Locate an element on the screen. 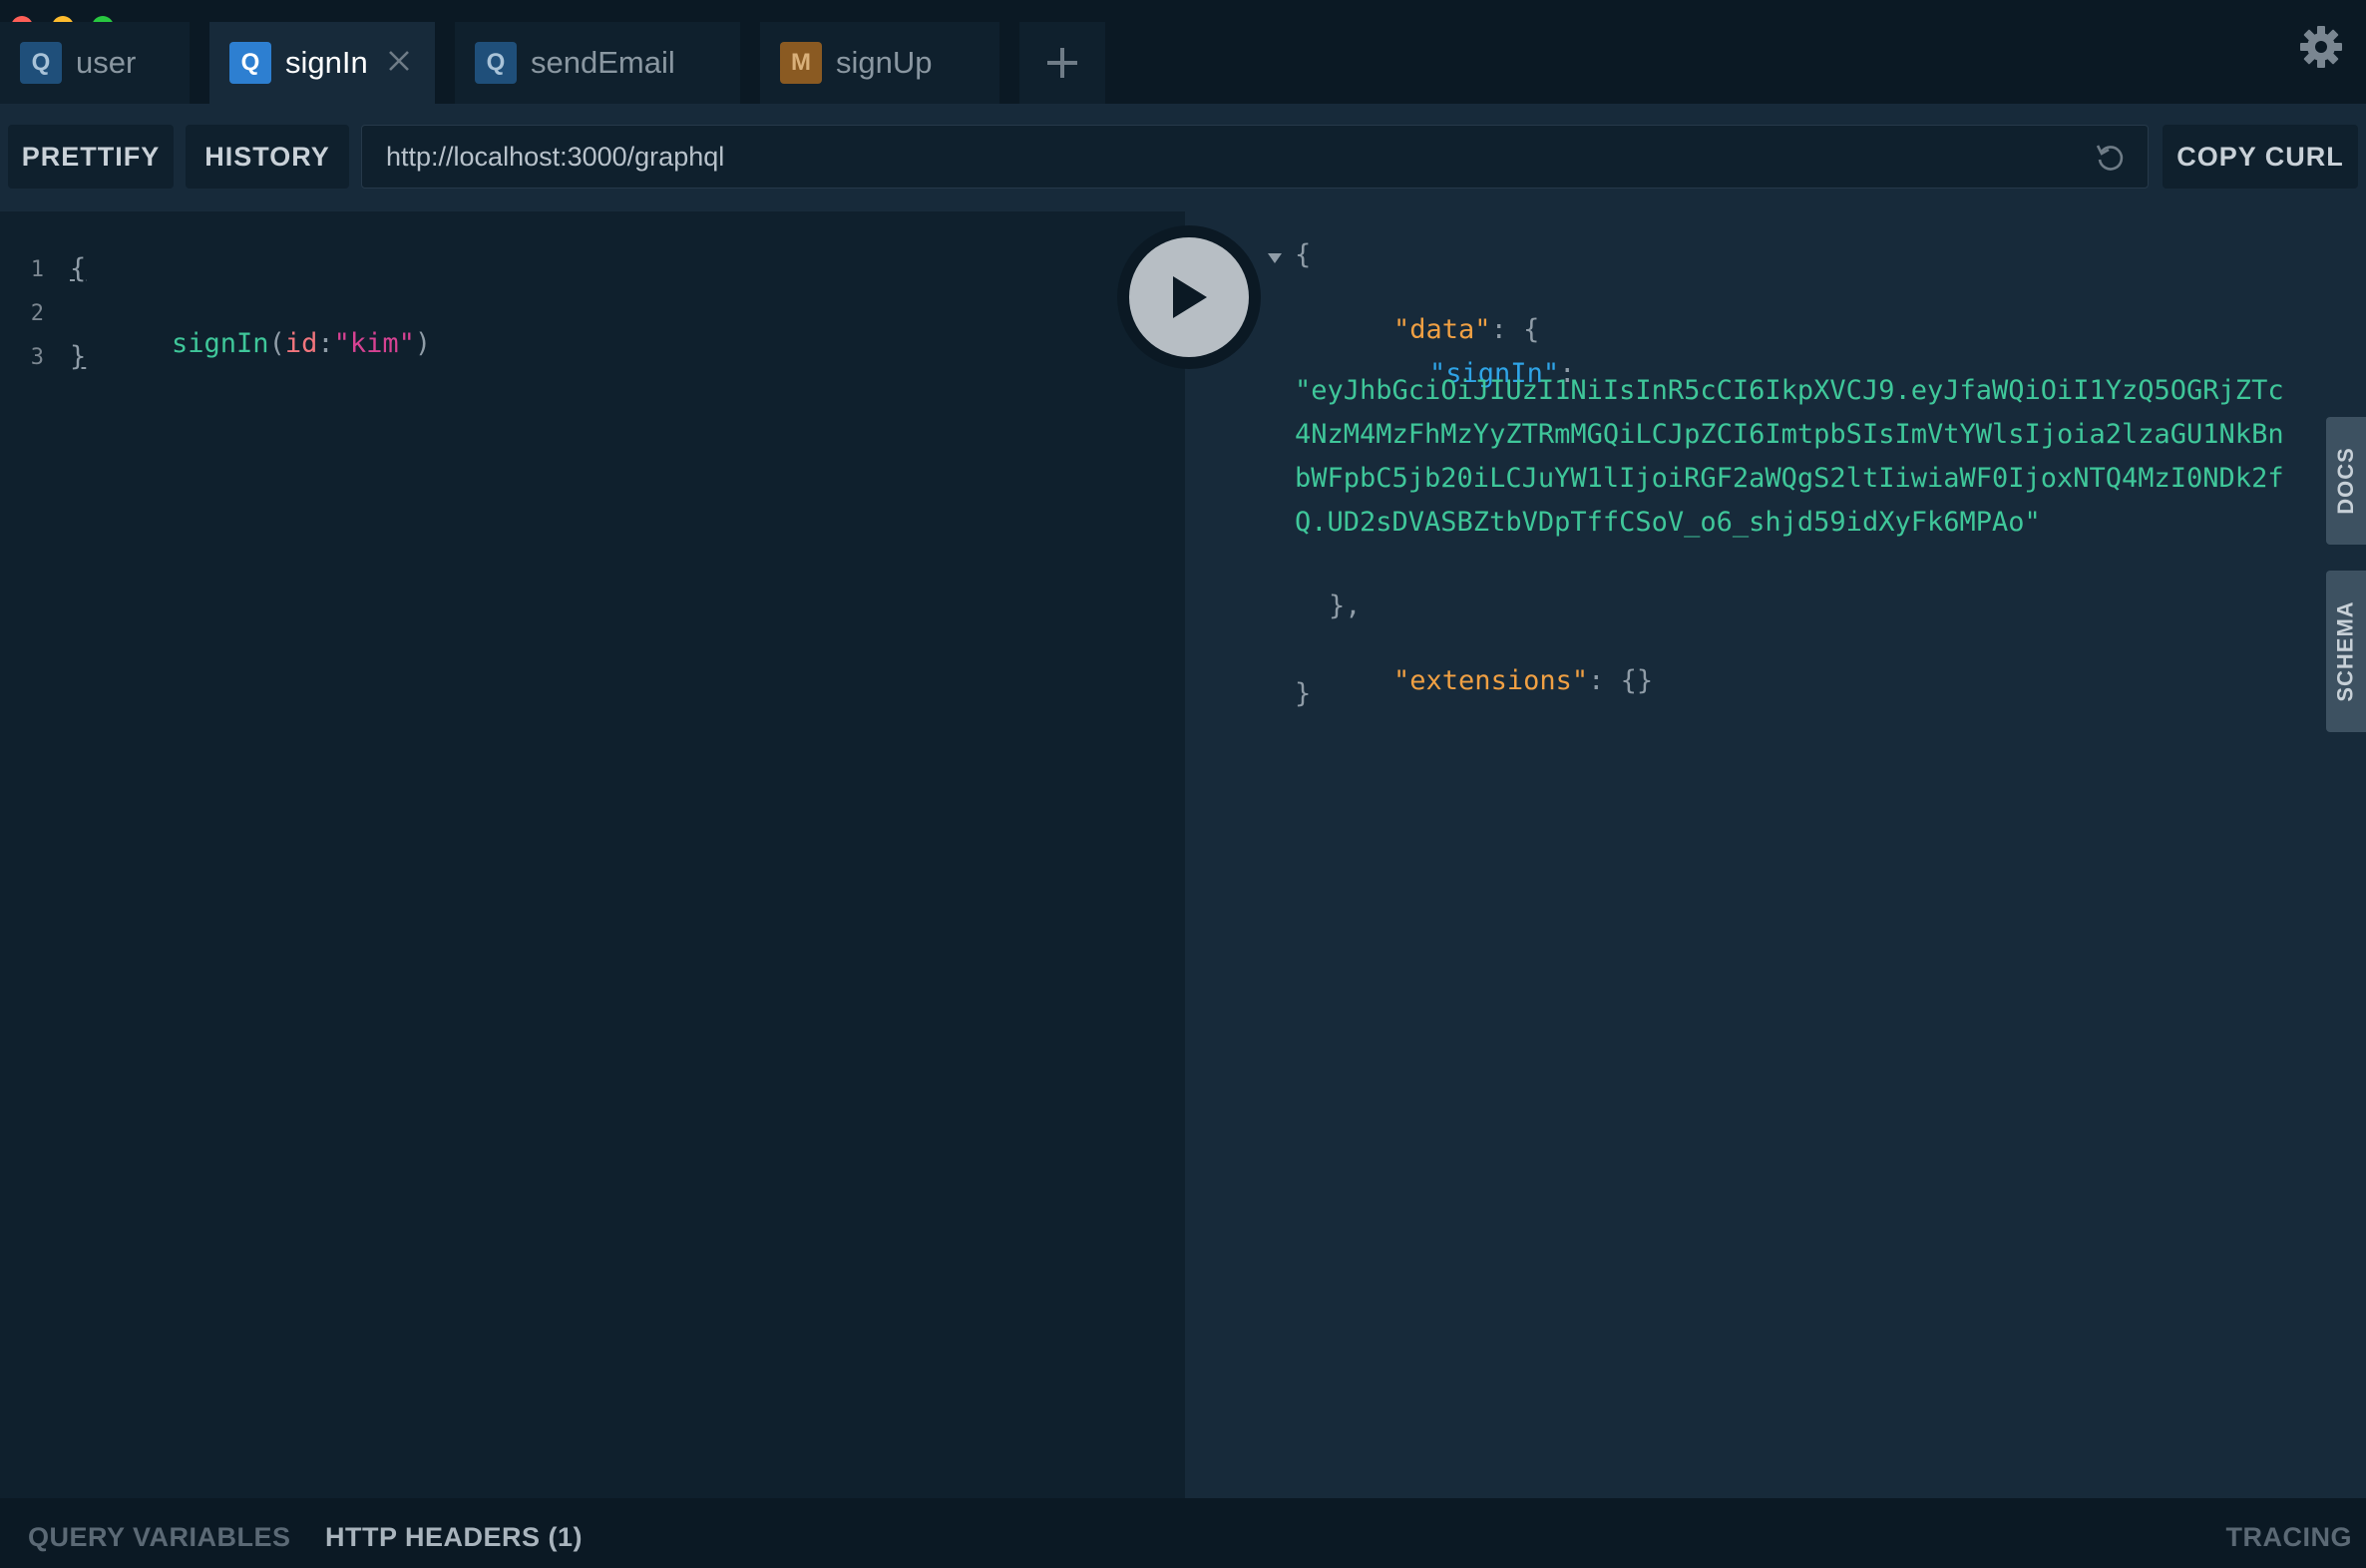 This screenshot has width=2366, height=1568. tab-label: user is located at coordinates (107, 63).